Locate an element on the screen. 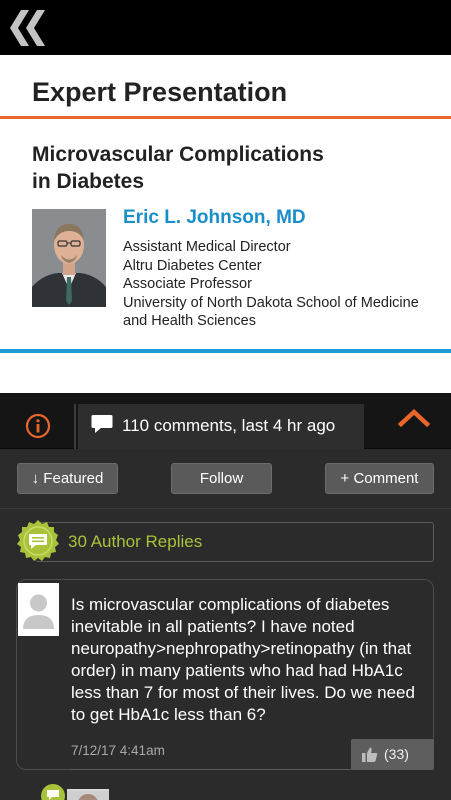 This screenshot has height=800, width=451. follow-button: Follow is located at coordinates (221, 478).